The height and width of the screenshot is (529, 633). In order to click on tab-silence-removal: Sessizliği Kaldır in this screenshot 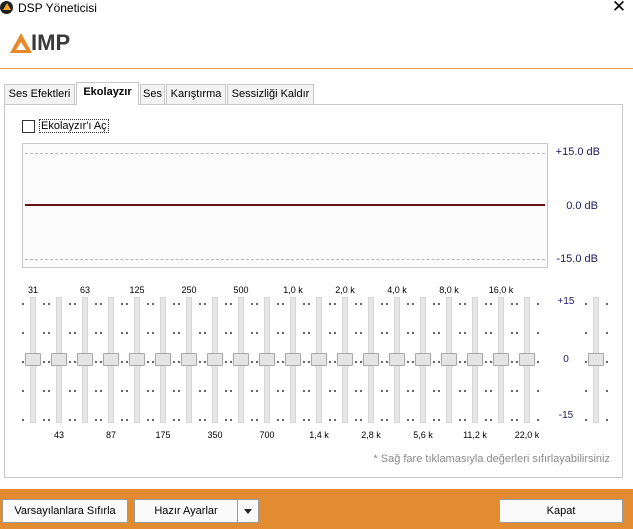, I will do `click(270, 94)`.